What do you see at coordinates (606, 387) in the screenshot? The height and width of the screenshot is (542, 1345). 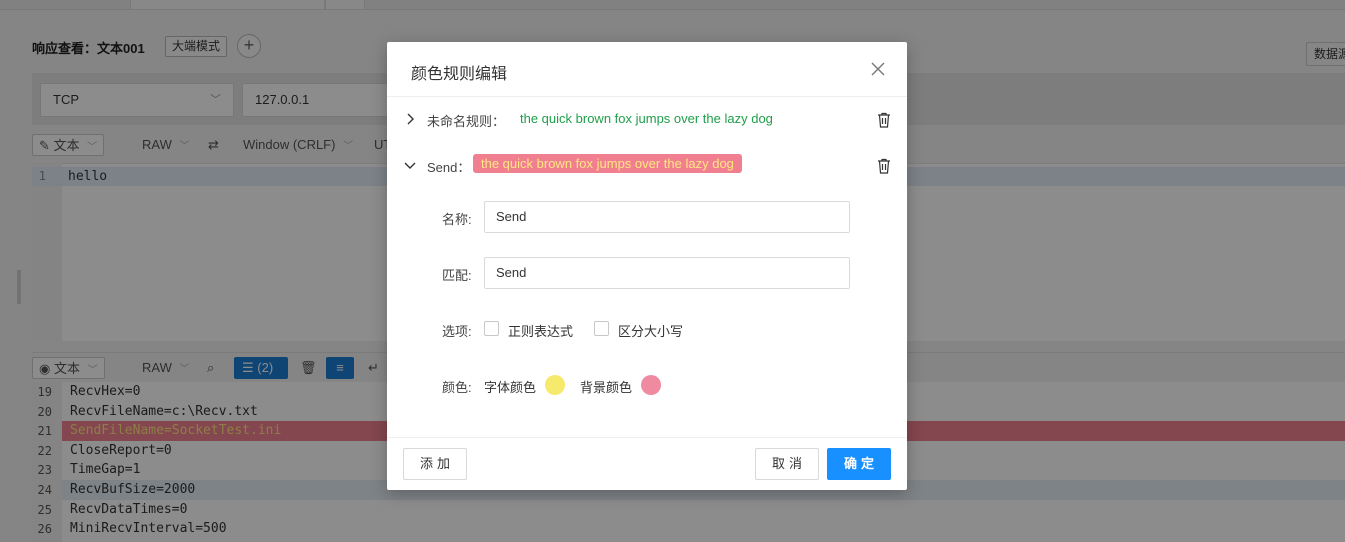 I see `bg-color-label: 背景颜色` at bounding box center [606, 387].